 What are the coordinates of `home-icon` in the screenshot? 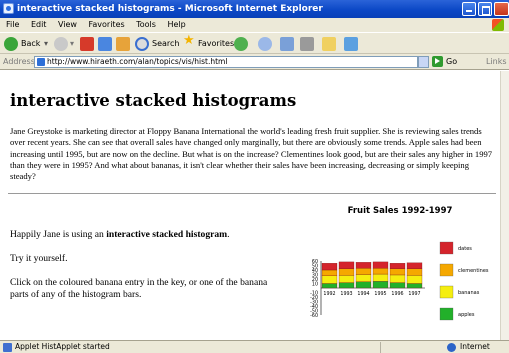 It's located at (123, 44).